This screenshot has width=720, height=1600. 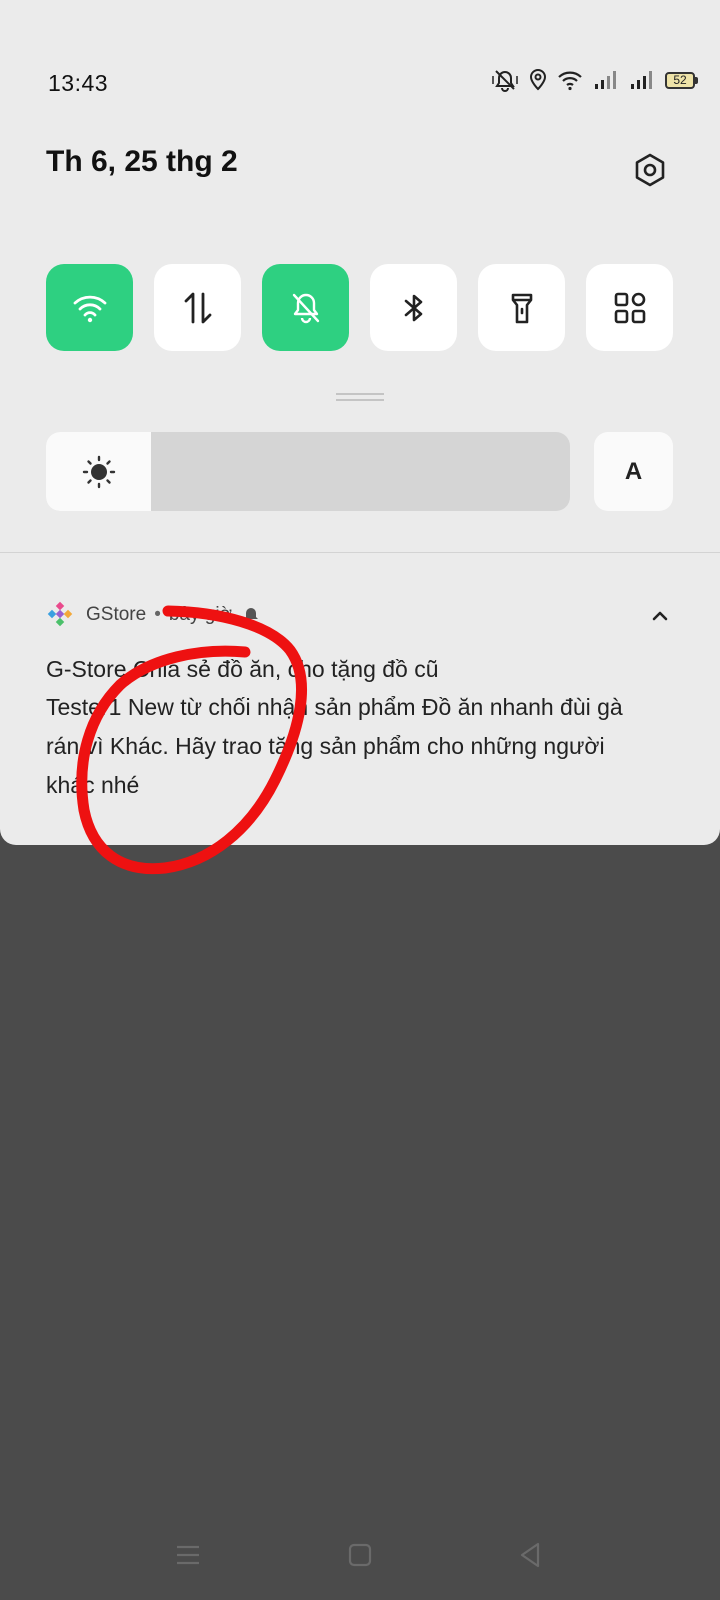 What do you see at coordinates (505, 80) in the screenshot?
I see `mute-vibrate-icon` at bounding box center [505, 80].